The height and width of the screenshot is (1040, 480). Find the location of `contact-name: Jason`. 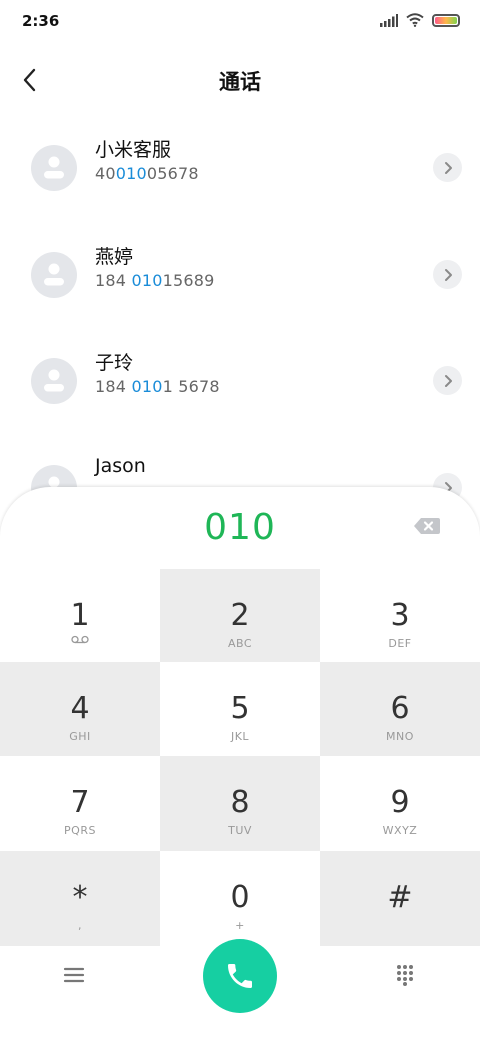

contact-name: Jason is located at coordinates (120, 466).